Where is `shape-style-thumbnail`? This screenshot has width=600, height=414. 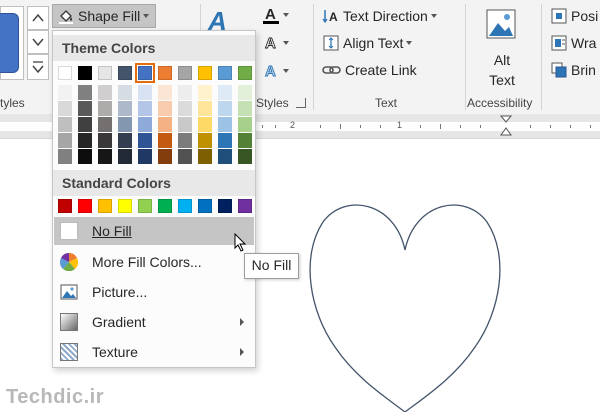 shape-style-thumbnail is located at coordinates (12, 43).